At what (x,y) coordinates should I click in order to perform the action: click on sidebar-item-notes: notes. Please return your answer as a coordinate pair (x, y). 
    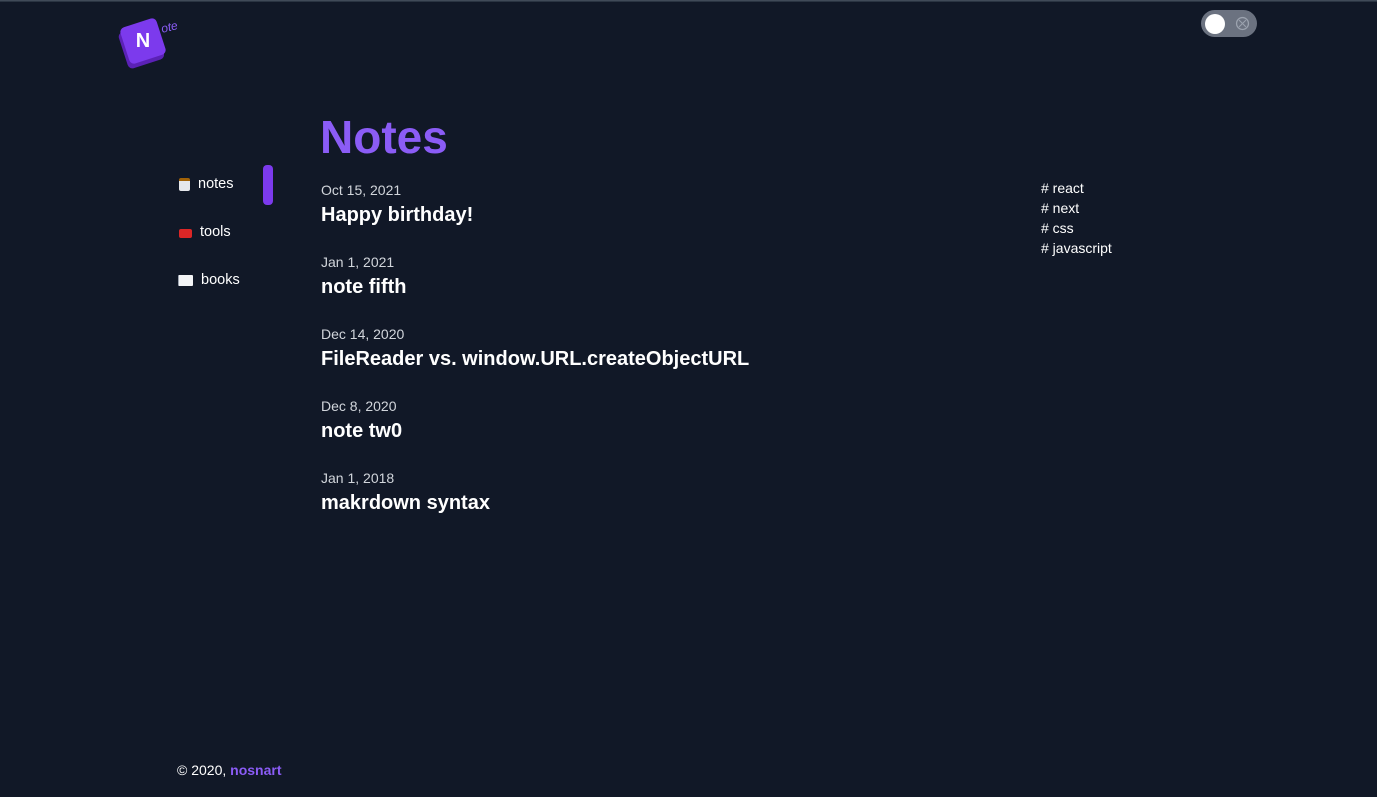
    Looking at the image, I should click on (227, 184).